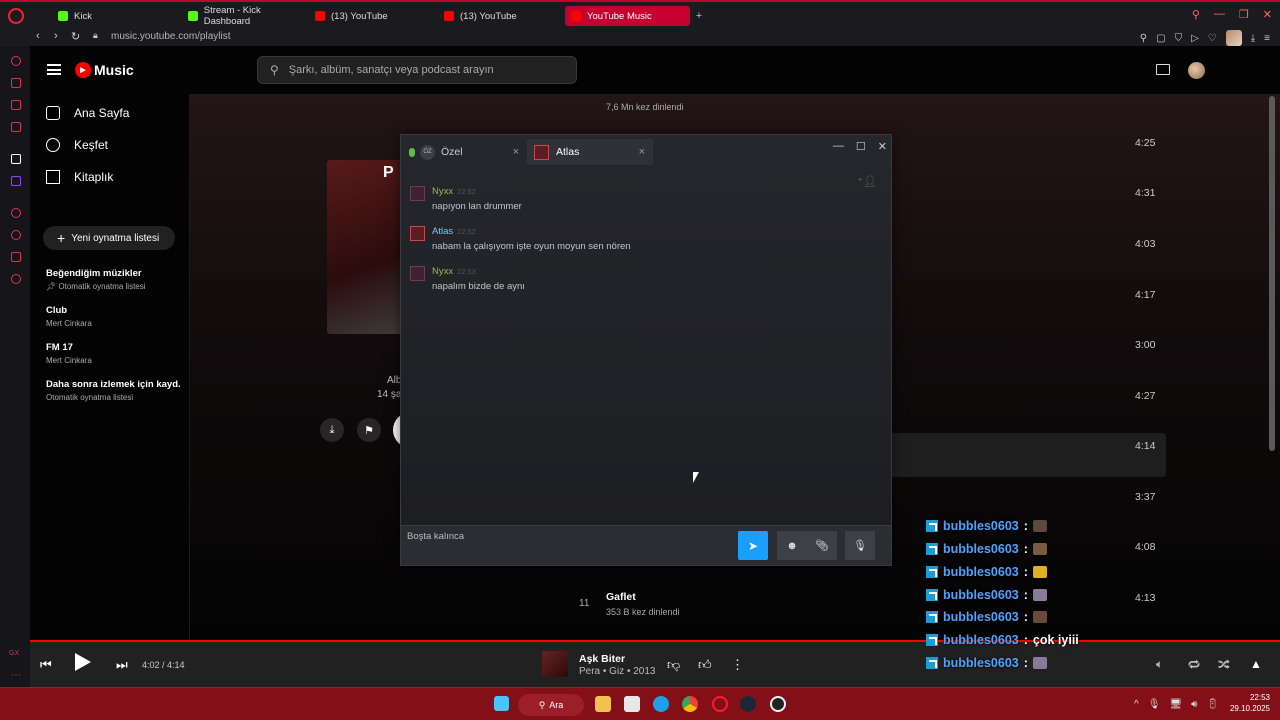  I want to click on download-icon: ⤓, so click(1253, 38).